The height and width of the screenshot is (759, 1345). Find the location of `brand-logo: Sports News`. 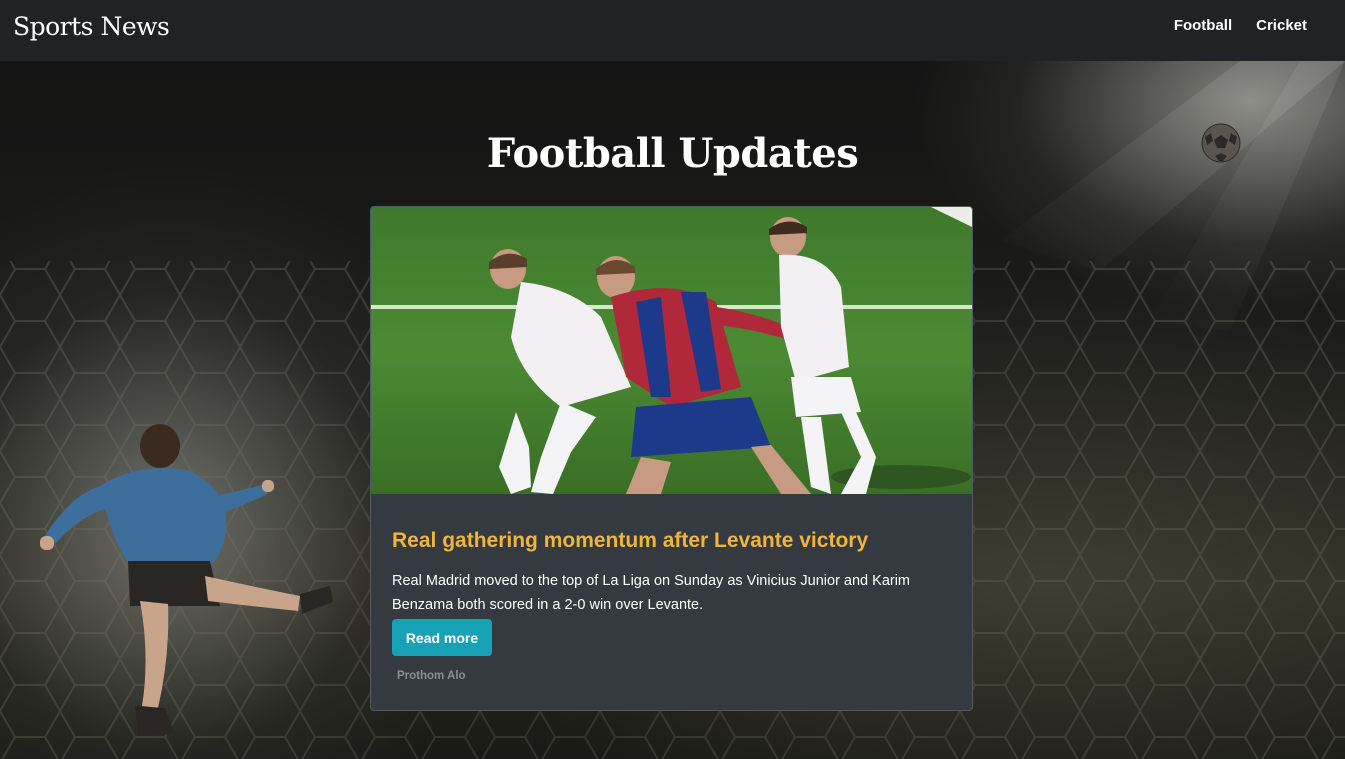

brand-logo: Sports News is located at coordinates (91, 26).